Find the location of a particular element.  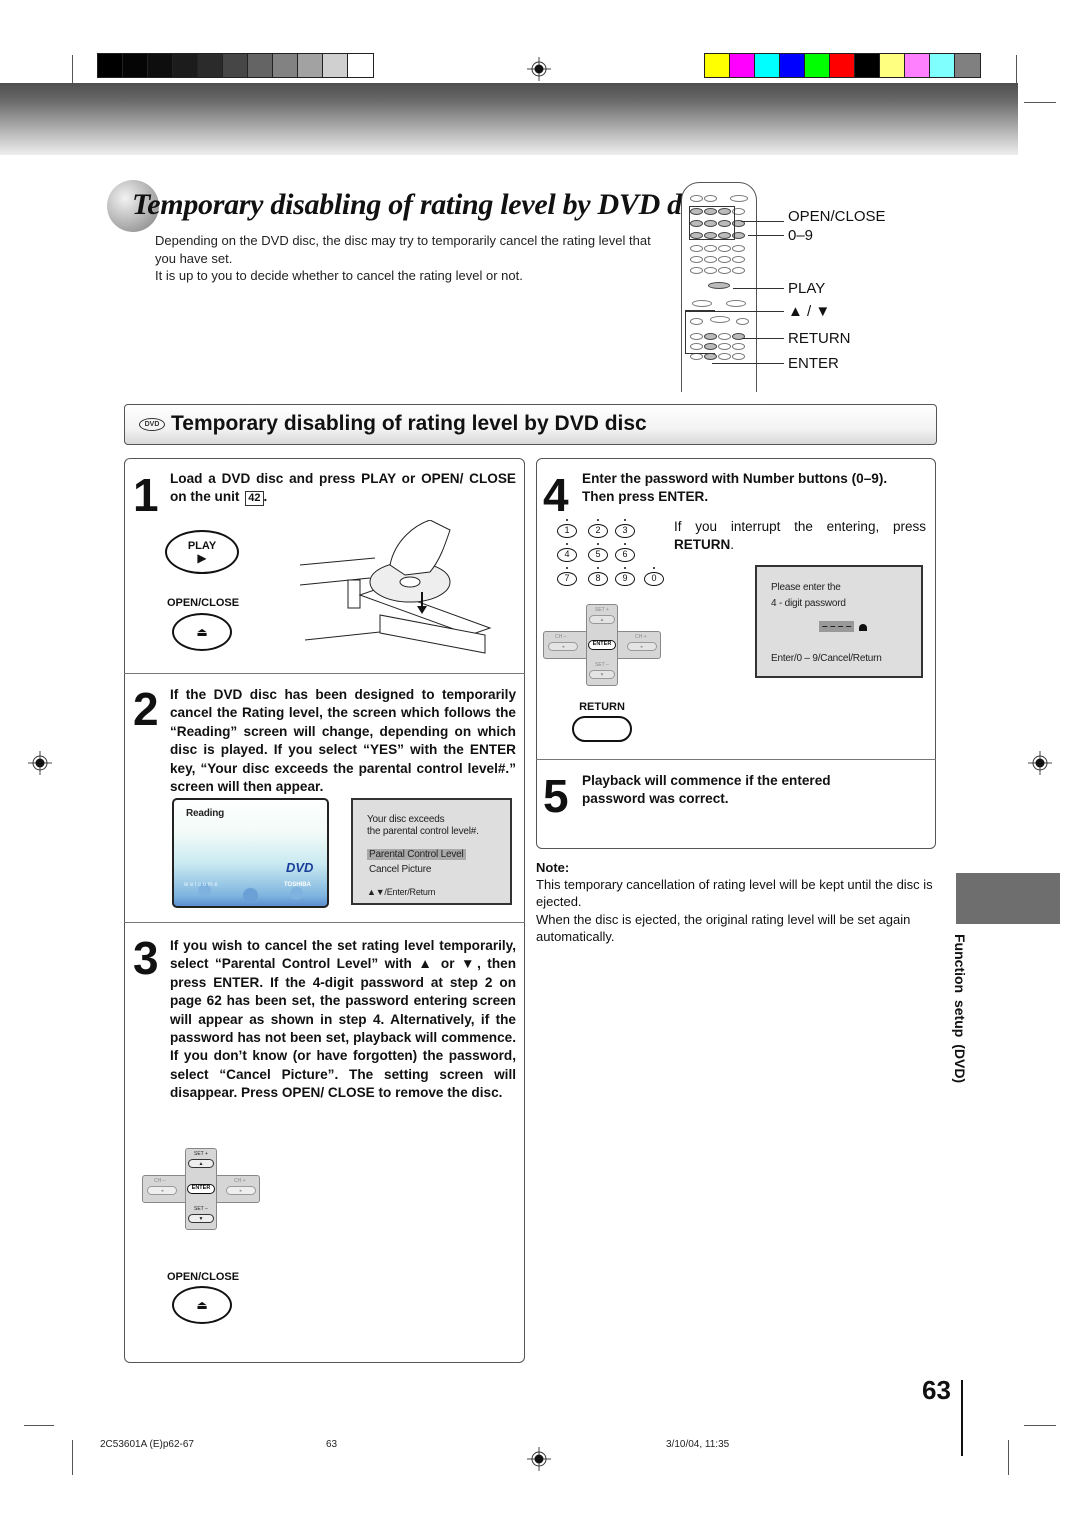

remote-label-return: RETURN is located at coordinates (819, 338).